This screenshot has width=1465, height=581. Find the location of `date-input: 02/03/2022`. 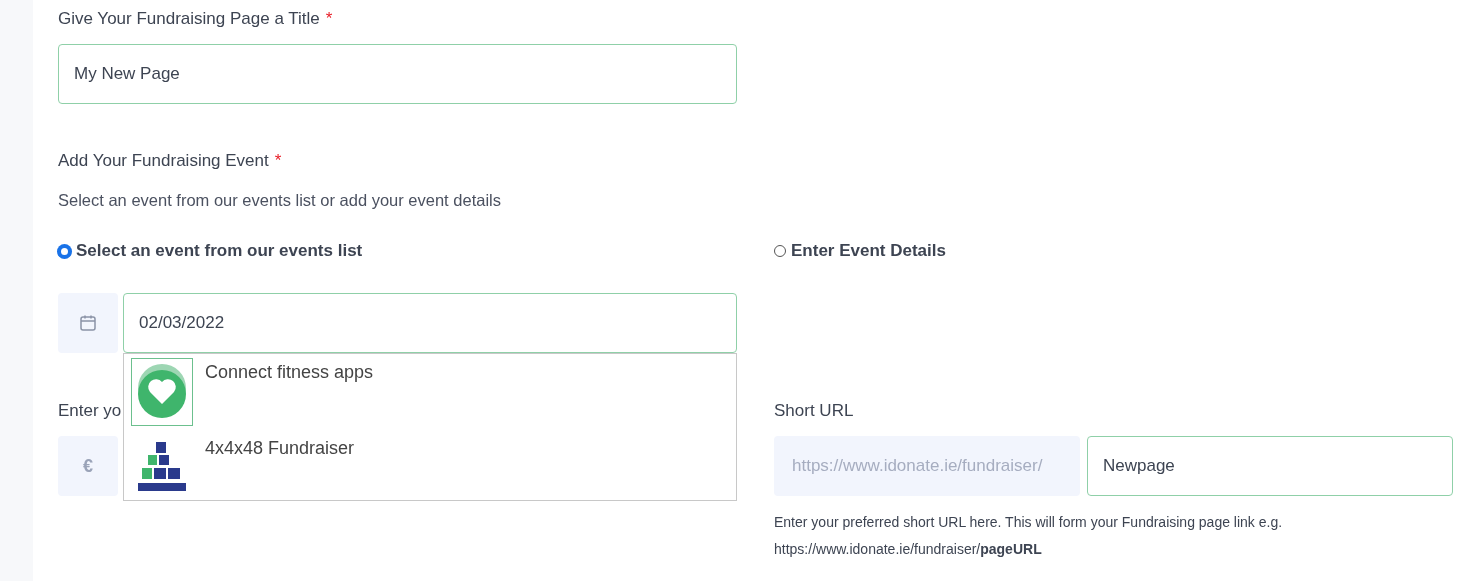

date-input: 02/03/2022 is located at coordinates (430, 323).